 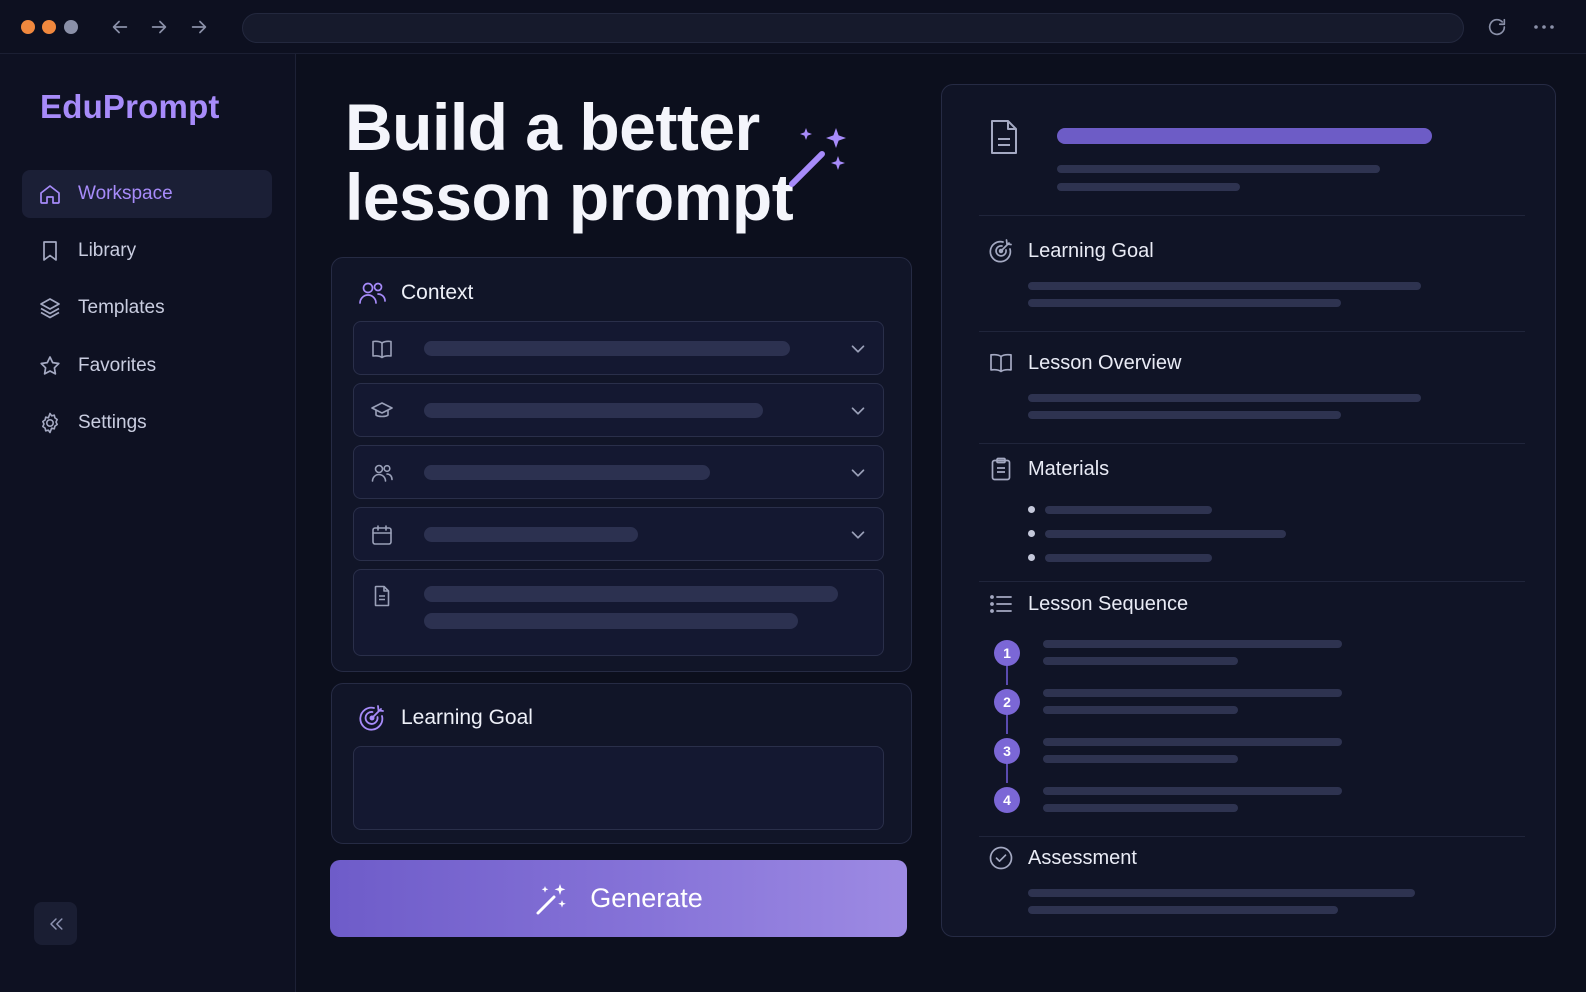 I want to click on date-select, so click(x=618, y=534).